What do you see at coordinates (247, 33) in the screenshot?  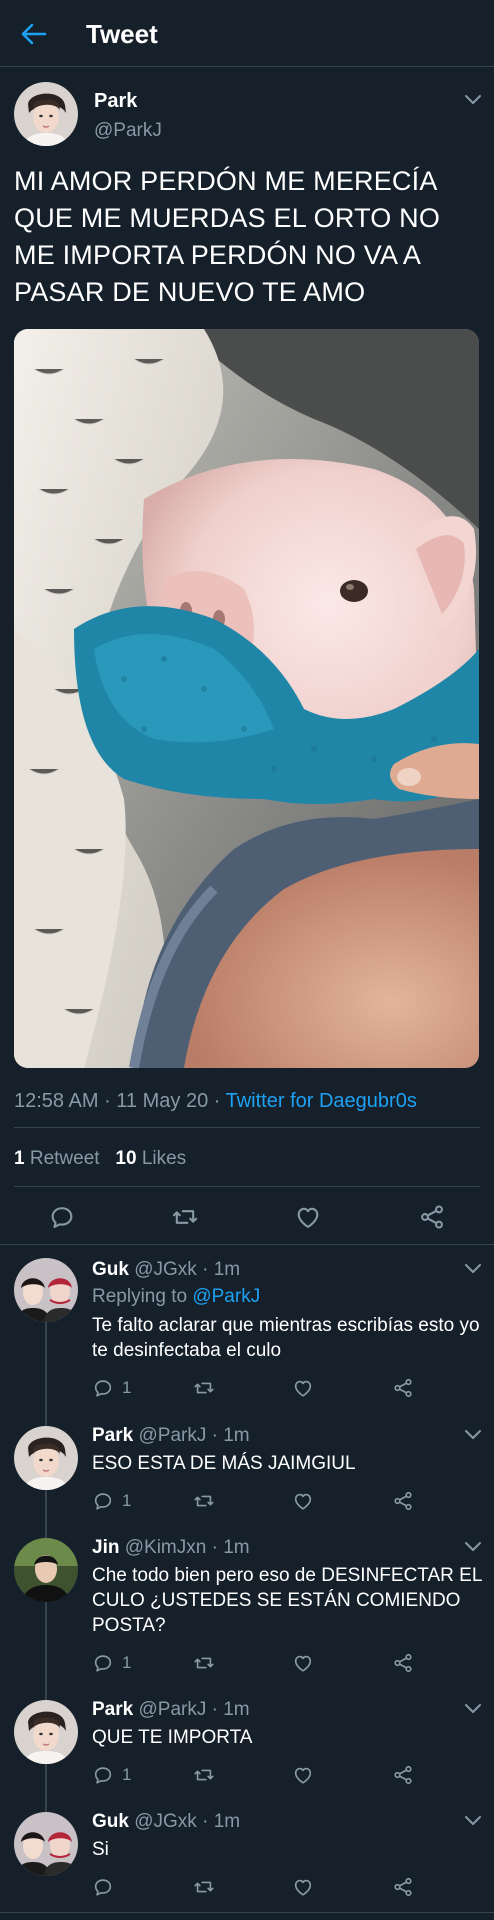 I see `top-bar: Tweet` at bounding box center [247, 33].